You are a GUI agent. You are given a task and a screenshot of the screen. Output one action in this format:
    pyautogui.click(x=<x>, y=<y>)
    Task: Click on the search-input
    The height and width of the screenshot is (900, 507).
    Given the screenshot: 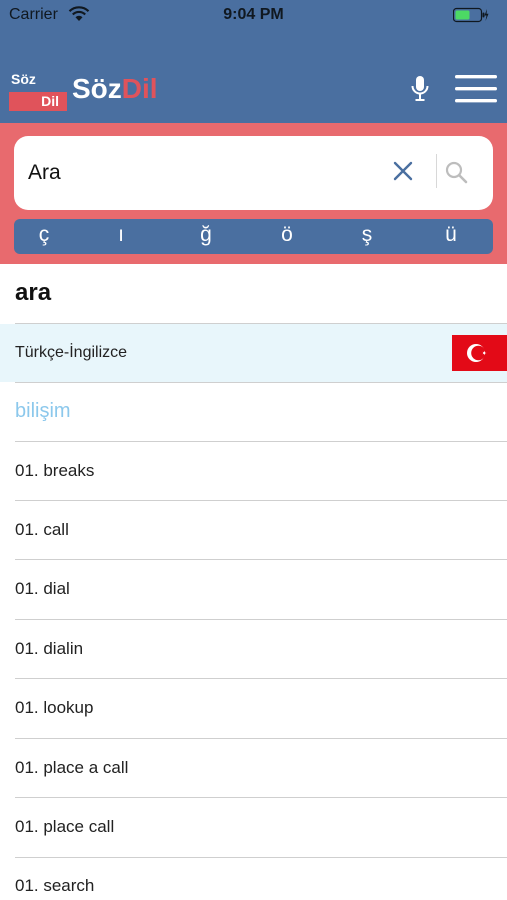 What is the action you would take?
    pyautogui.click(x=193, y=173)
    